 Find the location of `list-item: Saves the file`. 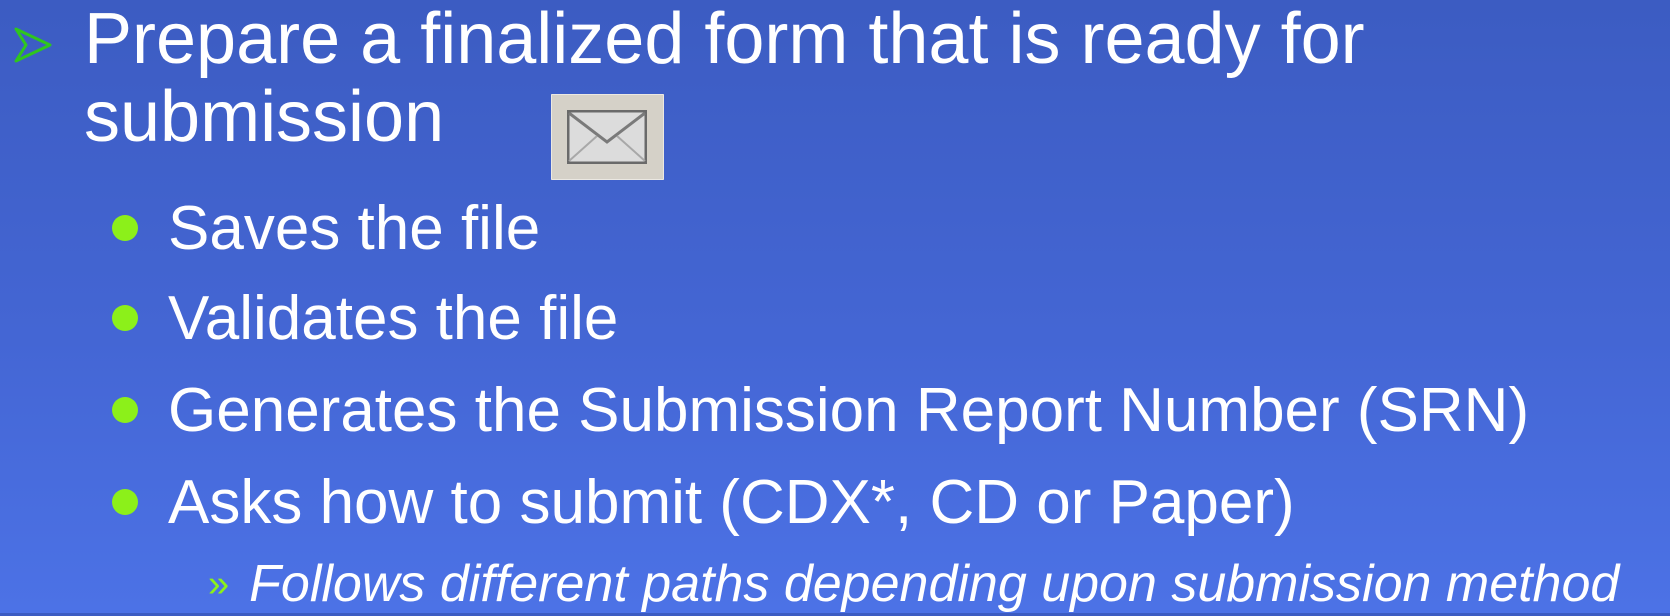

list-item: Saves the file is located at coordinates (326, 228).